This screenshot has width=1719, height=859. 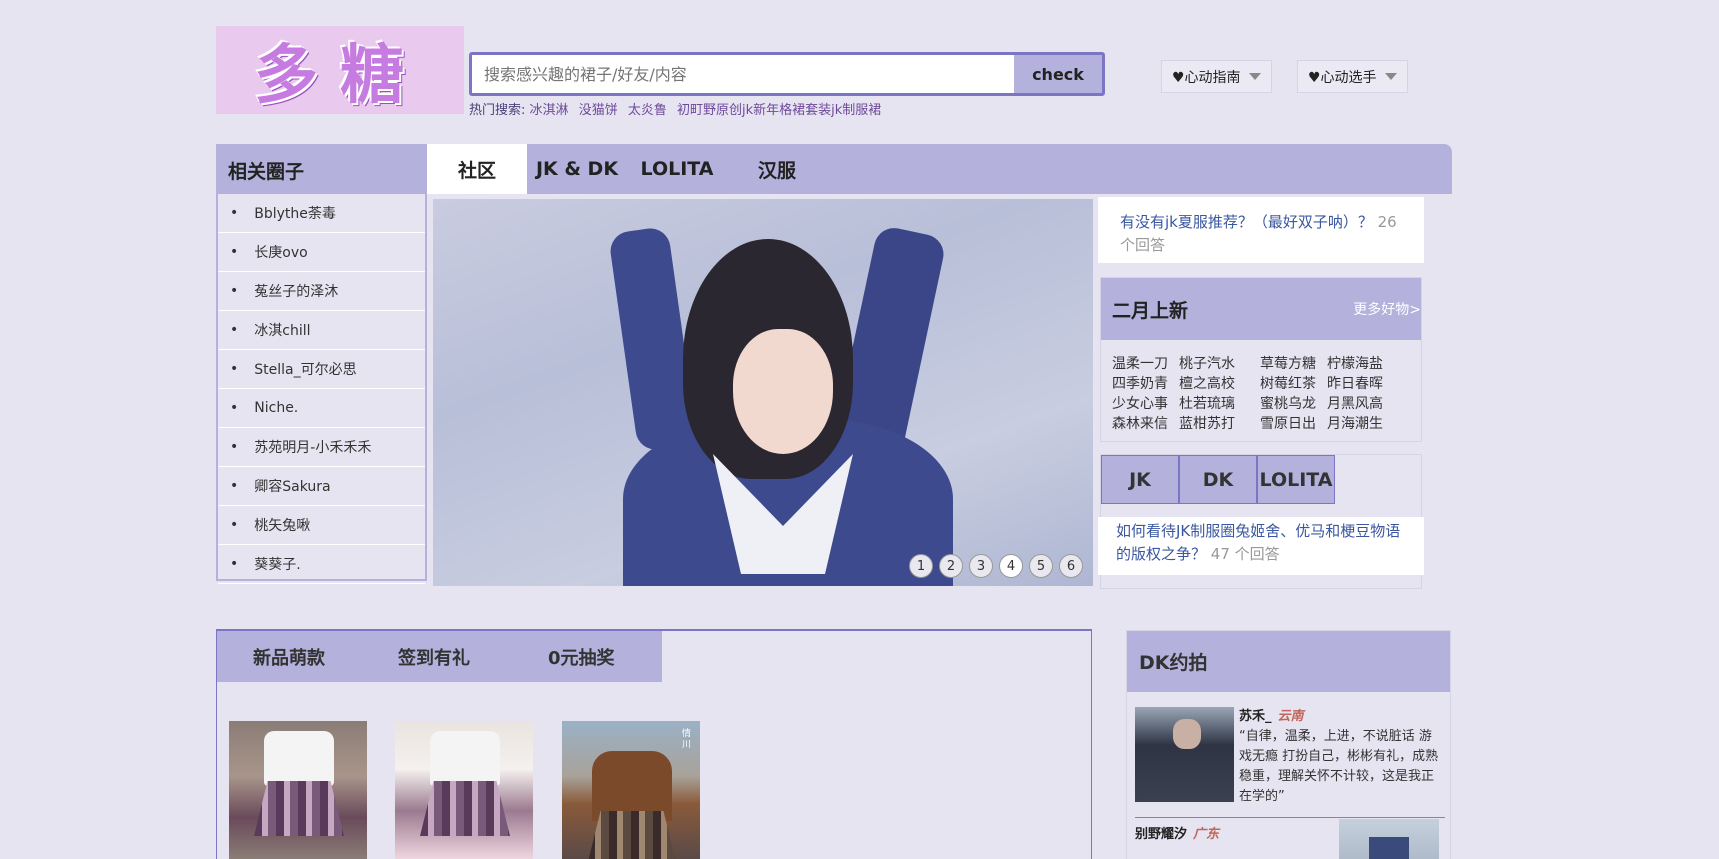 I want to click on dropdown-heart-player: ♥心动选手, so click(x=1352, y=76).